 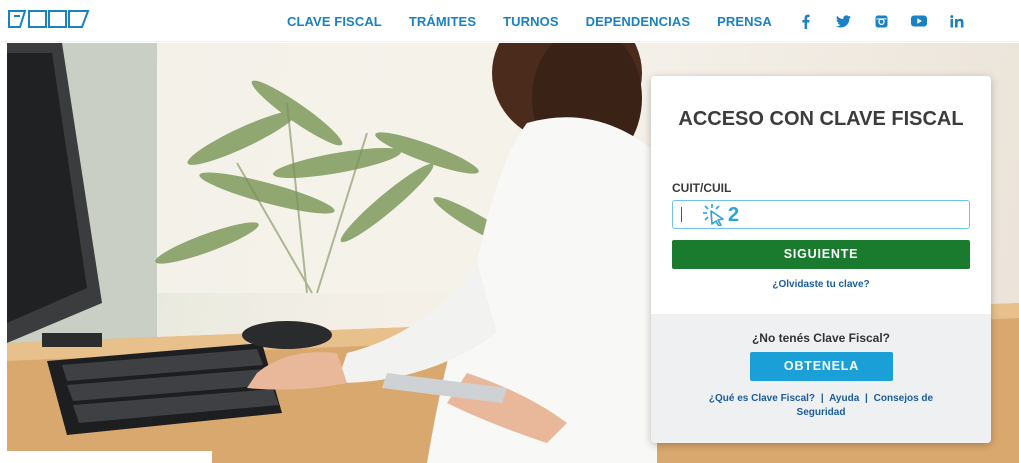 What do you see at coordinates (109, 457) in the screenshot?
I see `bottom-strip` at bounding box center [109, 457].